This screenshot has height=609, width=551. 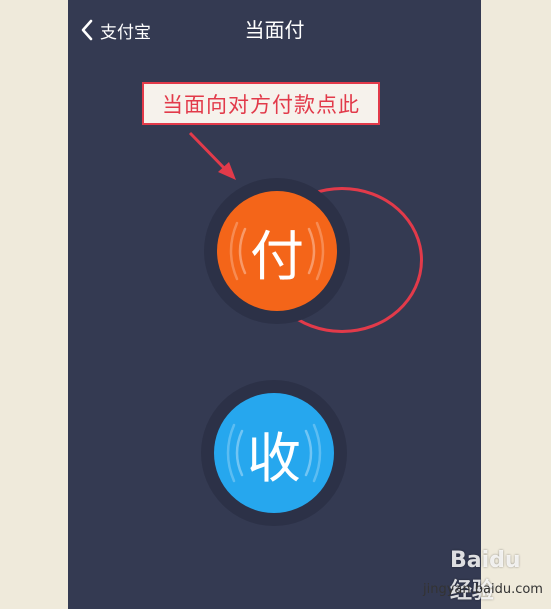 What do you see at coordinates (484, 577) in the screenshot?
I see `baidu-jingyan-watermark: Baidu 经验 jingyan.baidu.com` at bounding box center [484, 577].